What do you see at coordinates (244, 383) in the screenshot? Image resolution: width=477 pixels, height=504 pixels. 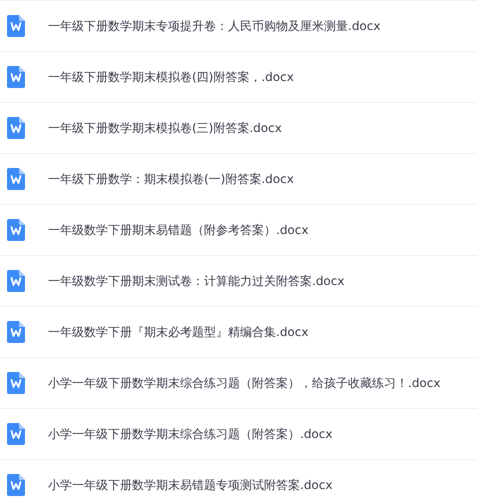 I see `file-name-link: 小学一年级下册数学期末综合练习题（附答案），给孩子收藏练习！.docx` at bounding box center [244, 383].